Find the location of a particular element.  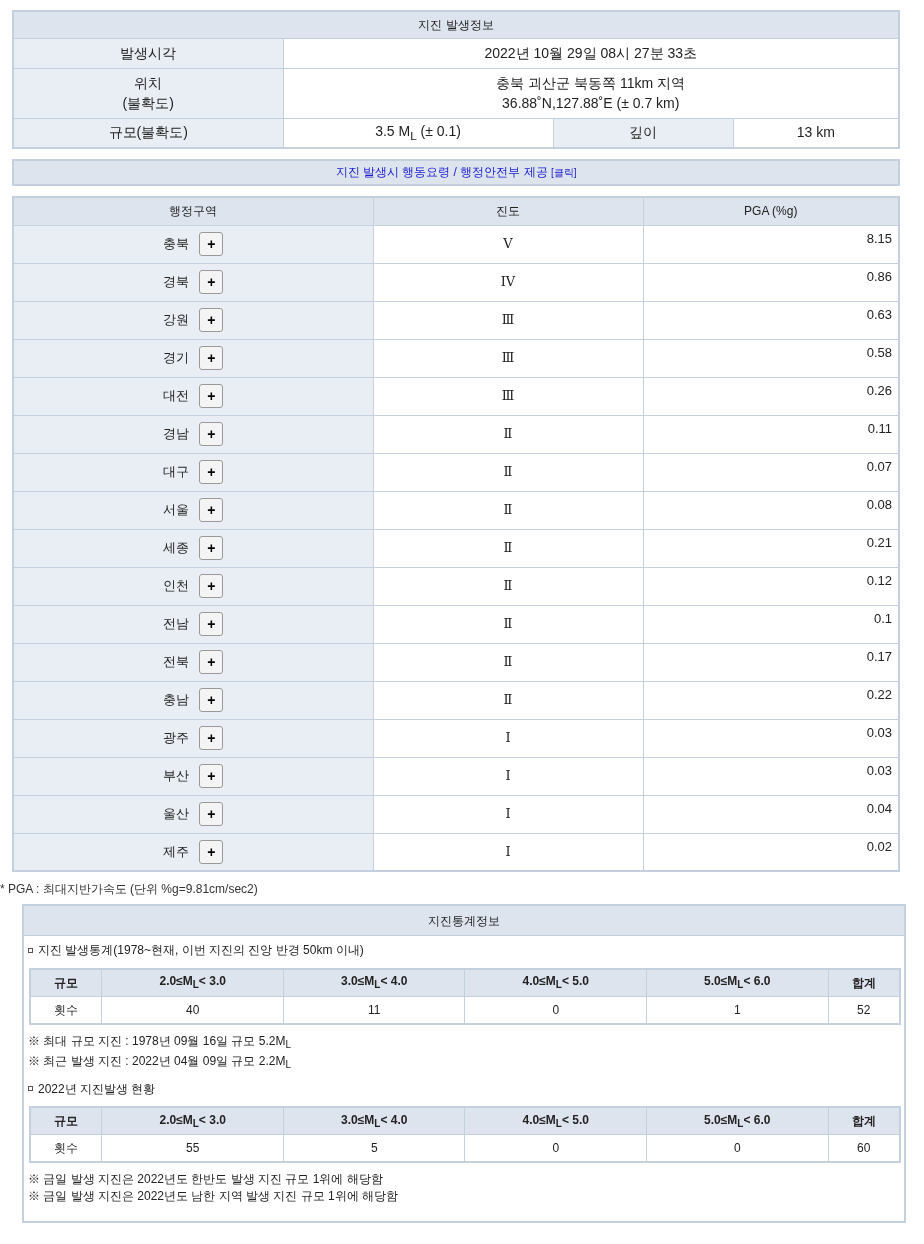

row-label: 발생시각 is located at coordinates (148, 53).